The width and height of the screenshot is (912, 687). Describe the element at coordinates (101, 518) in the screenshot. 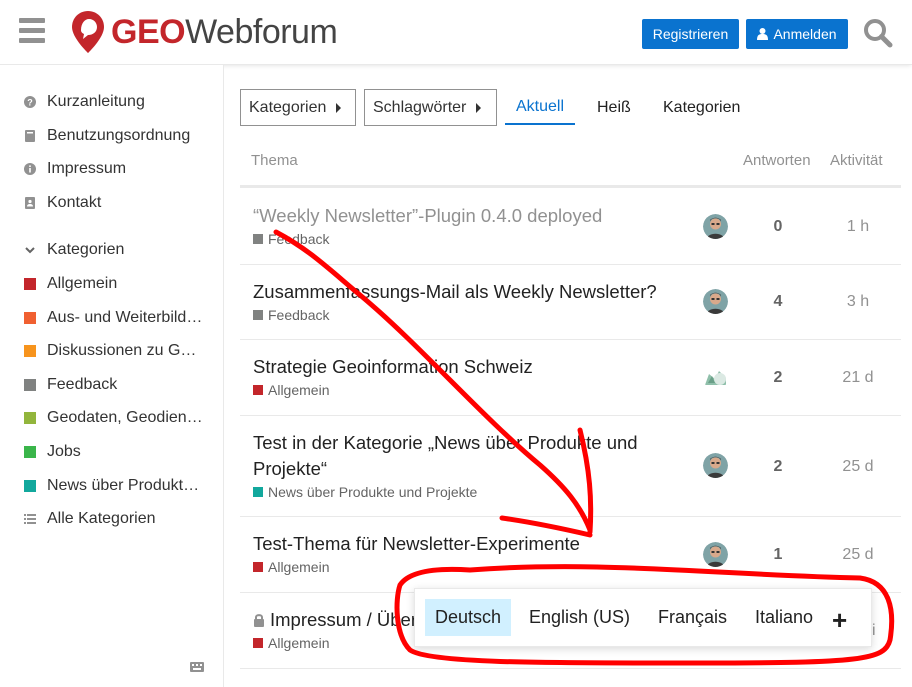

I see `sidebar-all-categories-label: Alle Kategorien` at that location.